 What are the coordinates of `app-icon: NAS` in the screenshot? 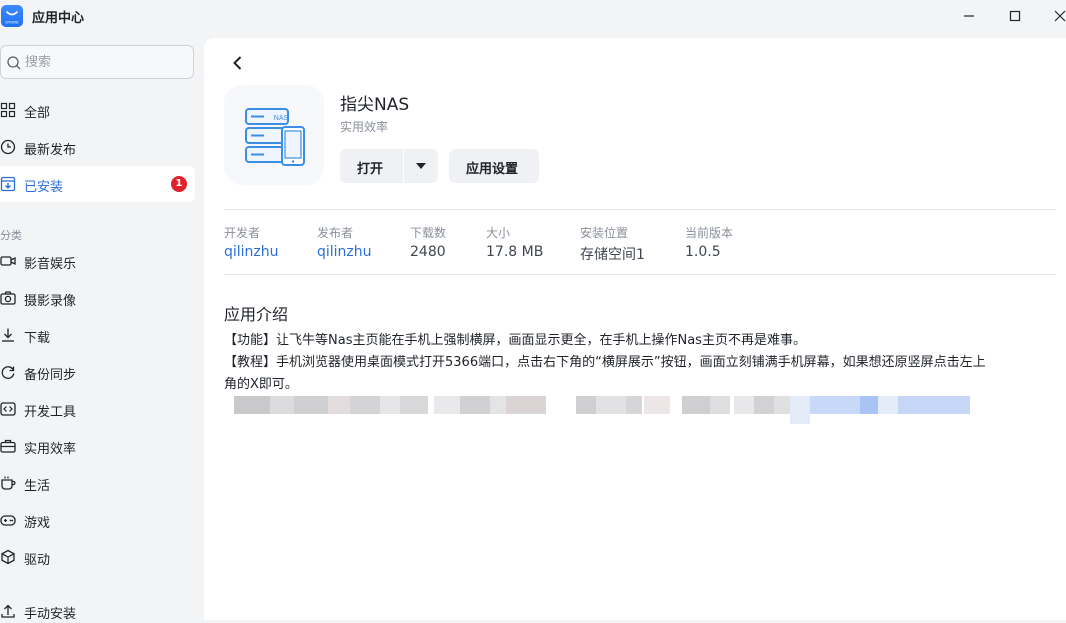 It's located at (274, 135).